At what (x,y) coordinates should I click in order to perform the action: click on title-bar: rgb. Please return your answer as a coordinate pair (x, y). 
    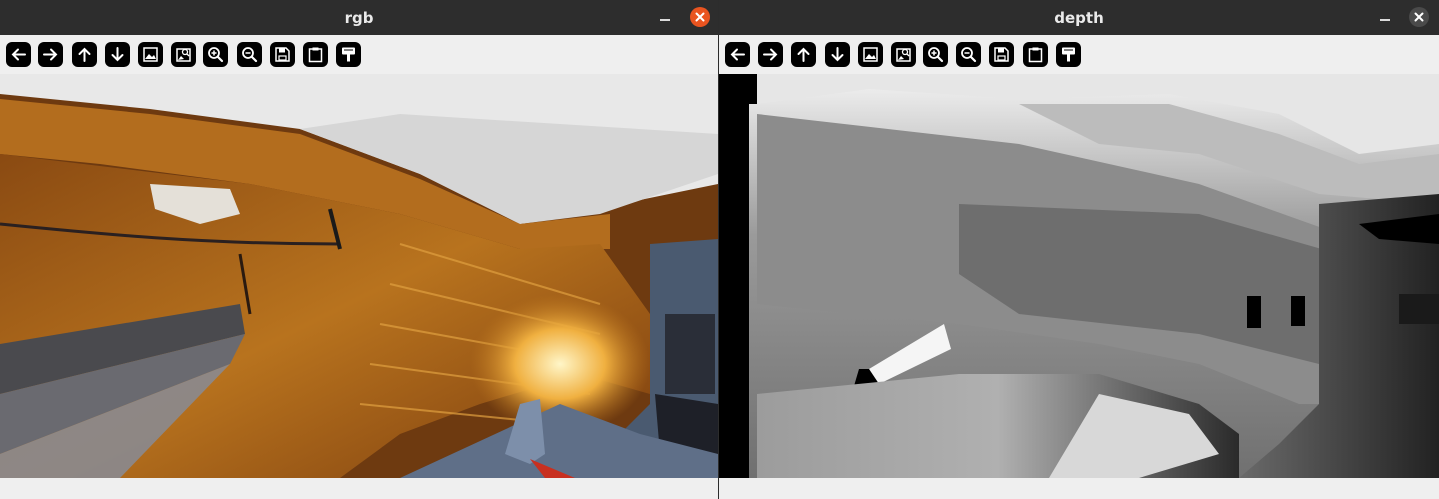
    Looking at the image, I should click on (359, 17).